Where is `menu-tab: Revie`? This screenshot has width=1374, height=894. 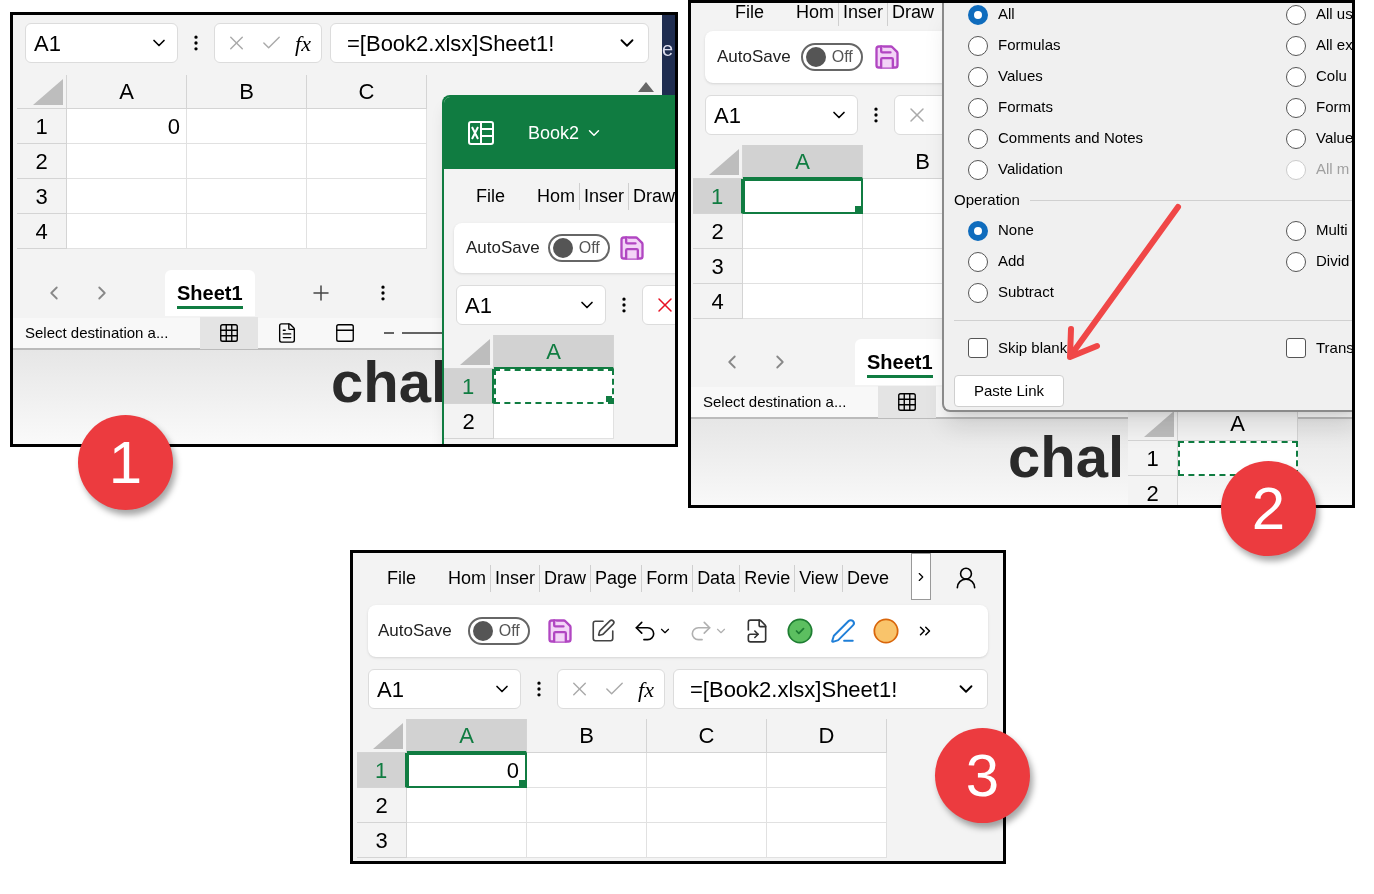 menu-tab: Revie is located at coordinates (767, 578).